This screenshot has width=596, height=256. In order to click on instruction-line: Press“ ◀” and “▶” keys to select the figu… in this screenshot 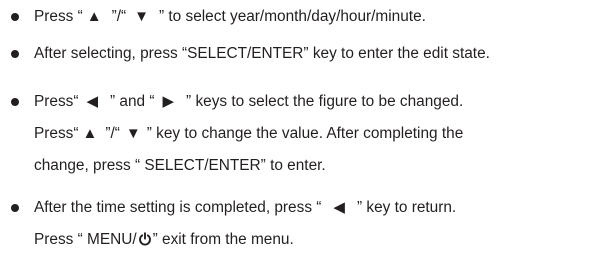, I will do `click(249, 101)`.